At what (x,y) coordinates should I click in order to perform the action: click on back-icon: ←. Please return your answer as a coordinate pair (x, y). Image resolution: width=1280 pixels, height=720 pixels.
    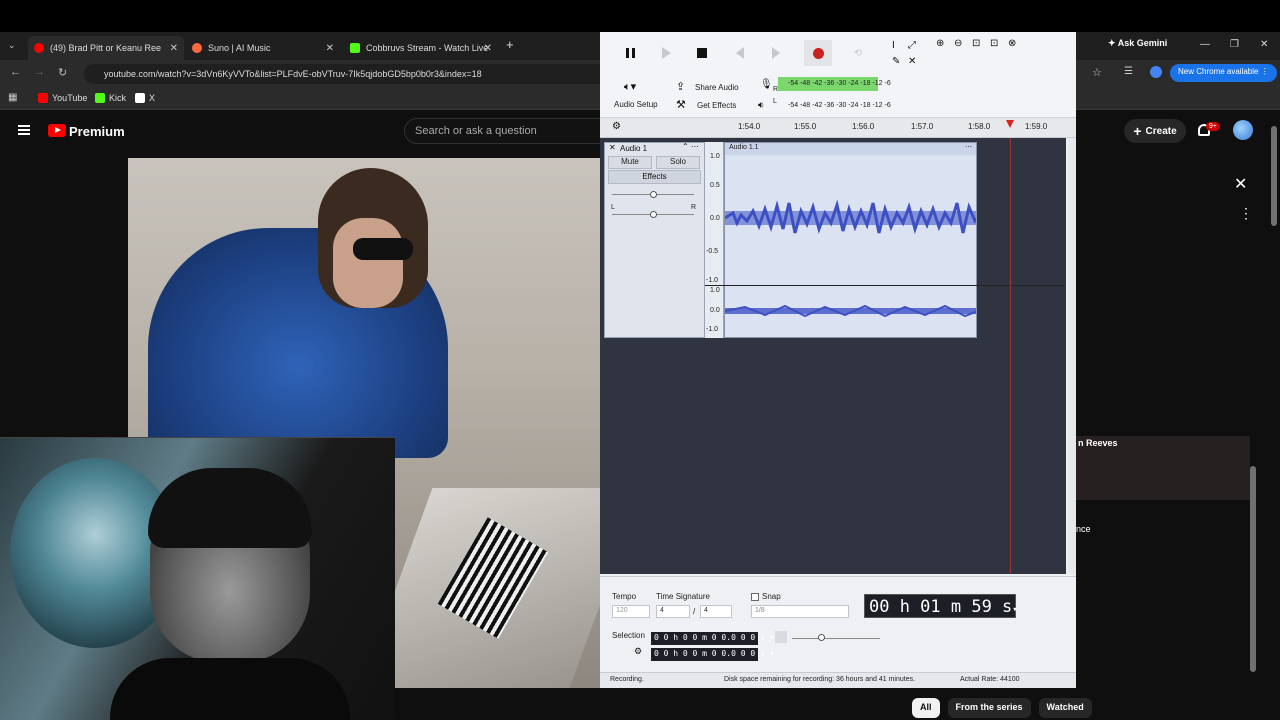
    Looking at the image, I should click on (15, 72).